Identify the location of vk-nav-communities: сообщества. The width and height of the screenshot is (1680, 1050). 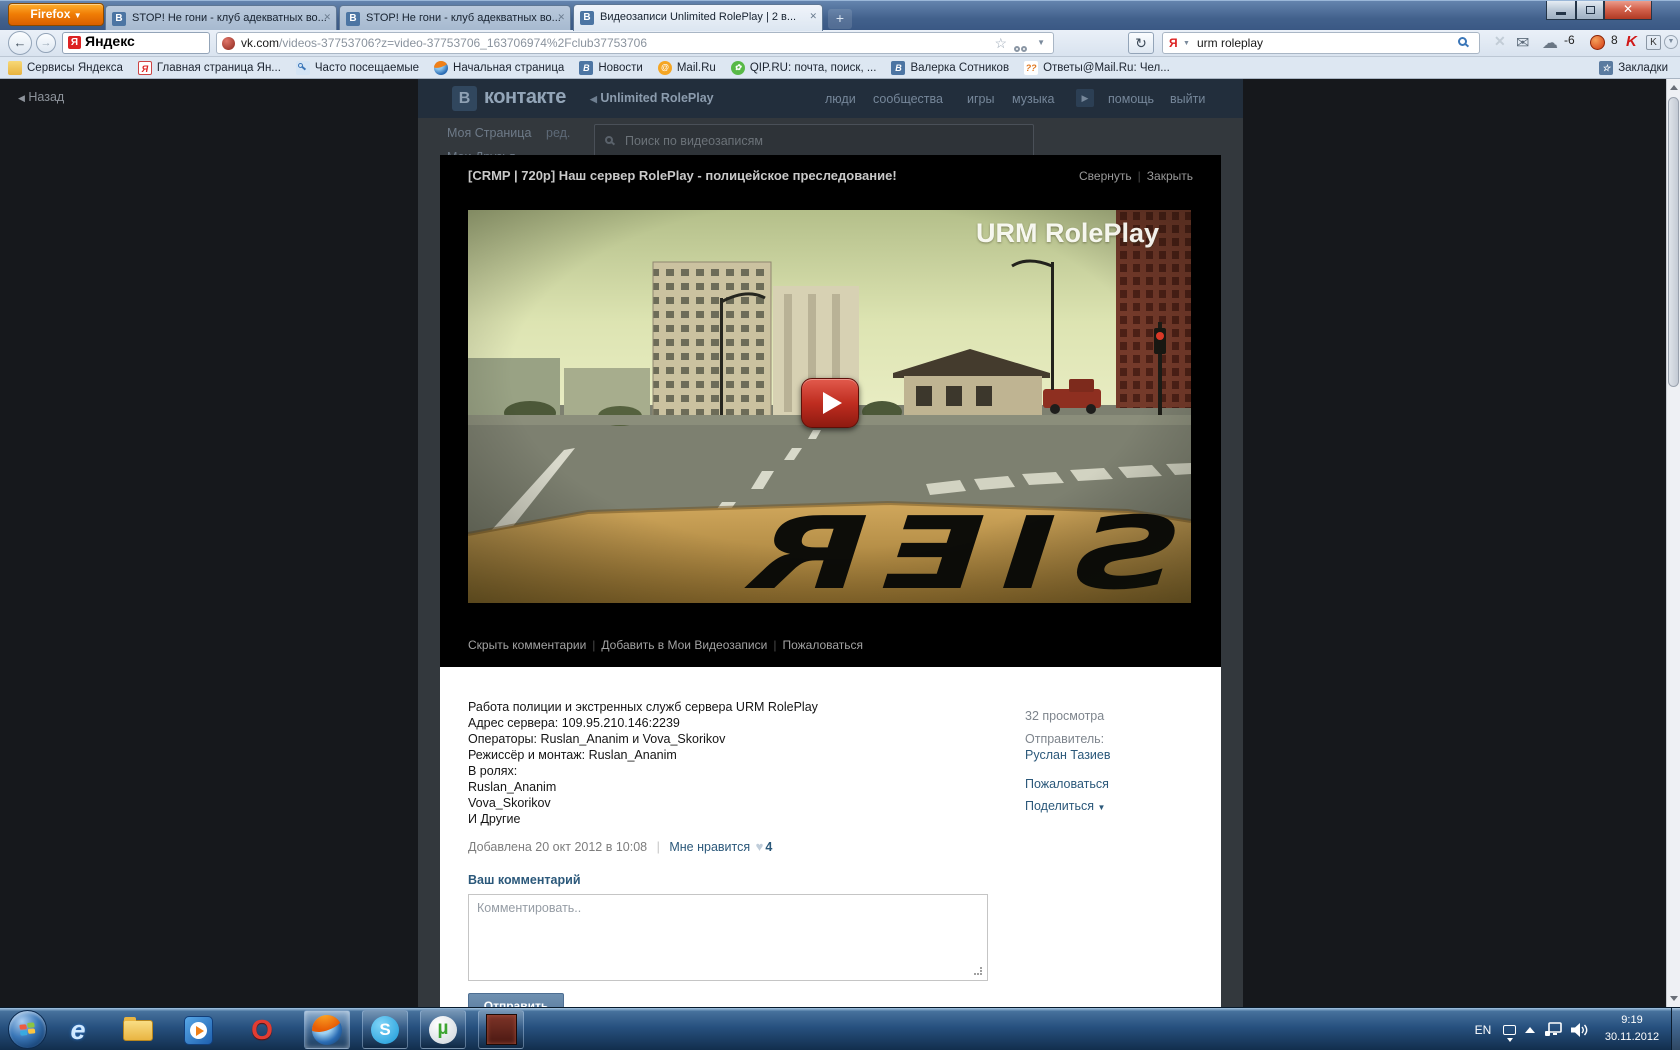
(908, 99).